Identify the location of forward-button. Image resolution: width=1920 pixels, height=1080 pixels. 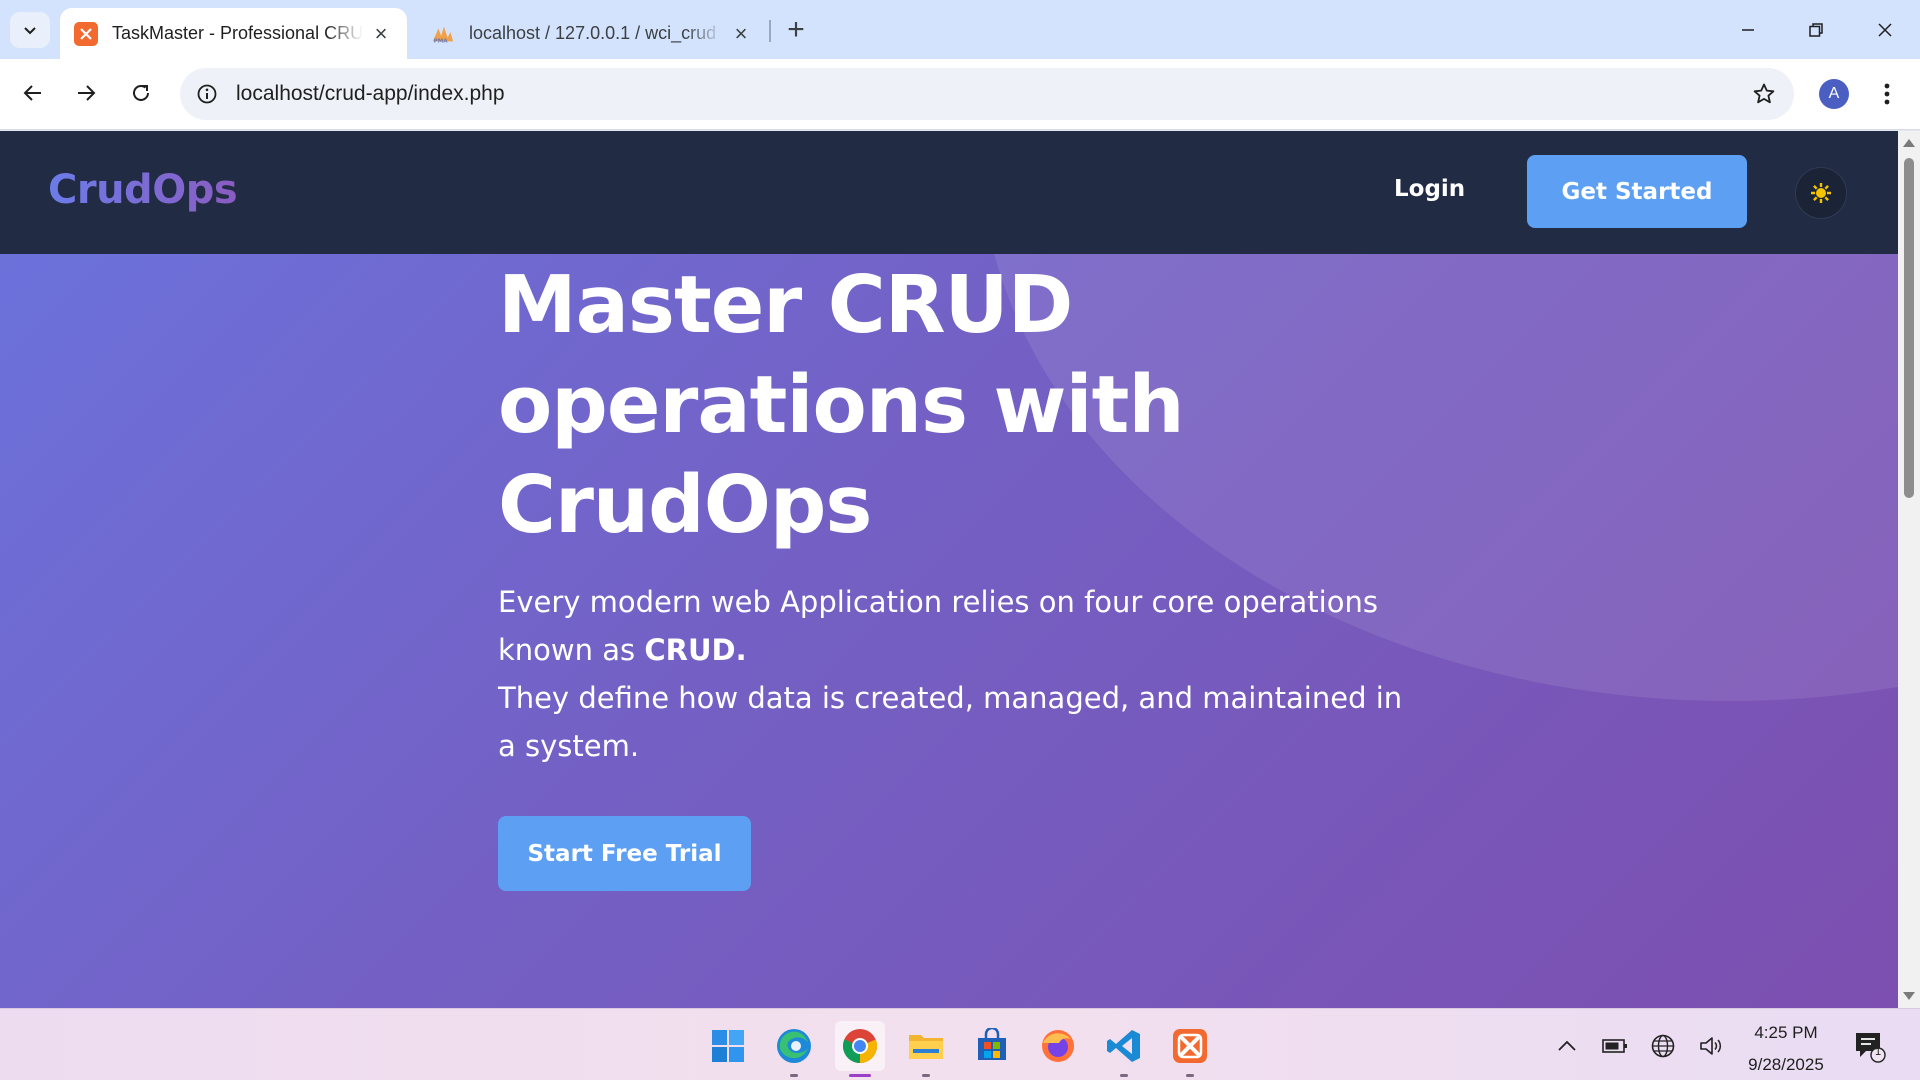
(86, 93).